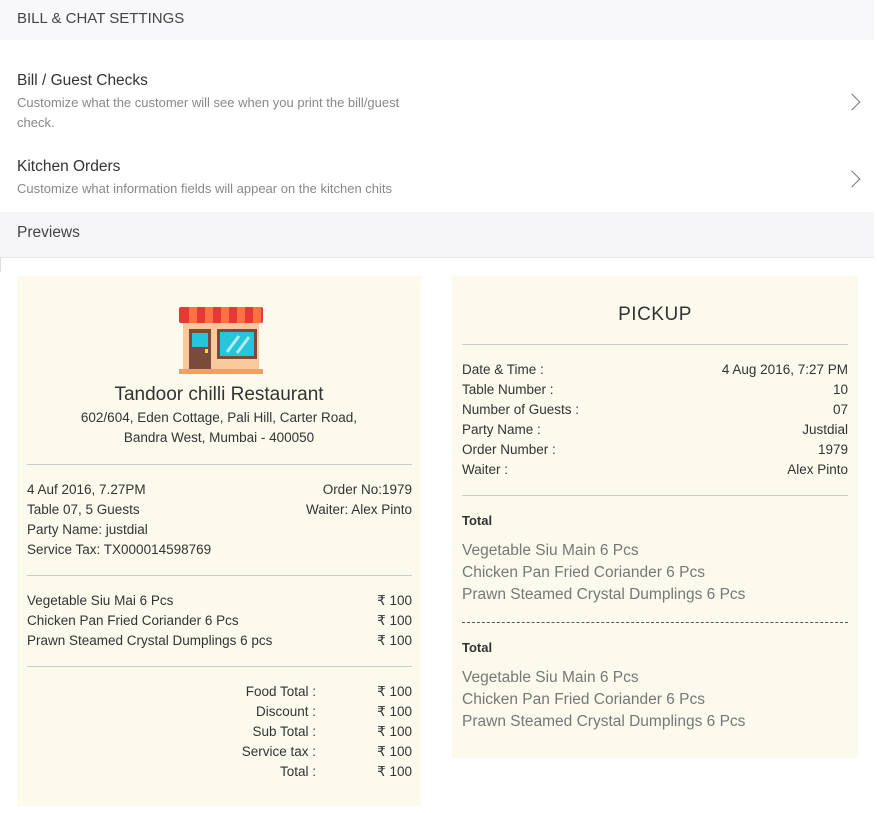 This screenshot has height=813, width=877. What do you see at coordinates (840, 389) in the screenshot?
I see `field-value: 10` at bounding box center [840, 389].